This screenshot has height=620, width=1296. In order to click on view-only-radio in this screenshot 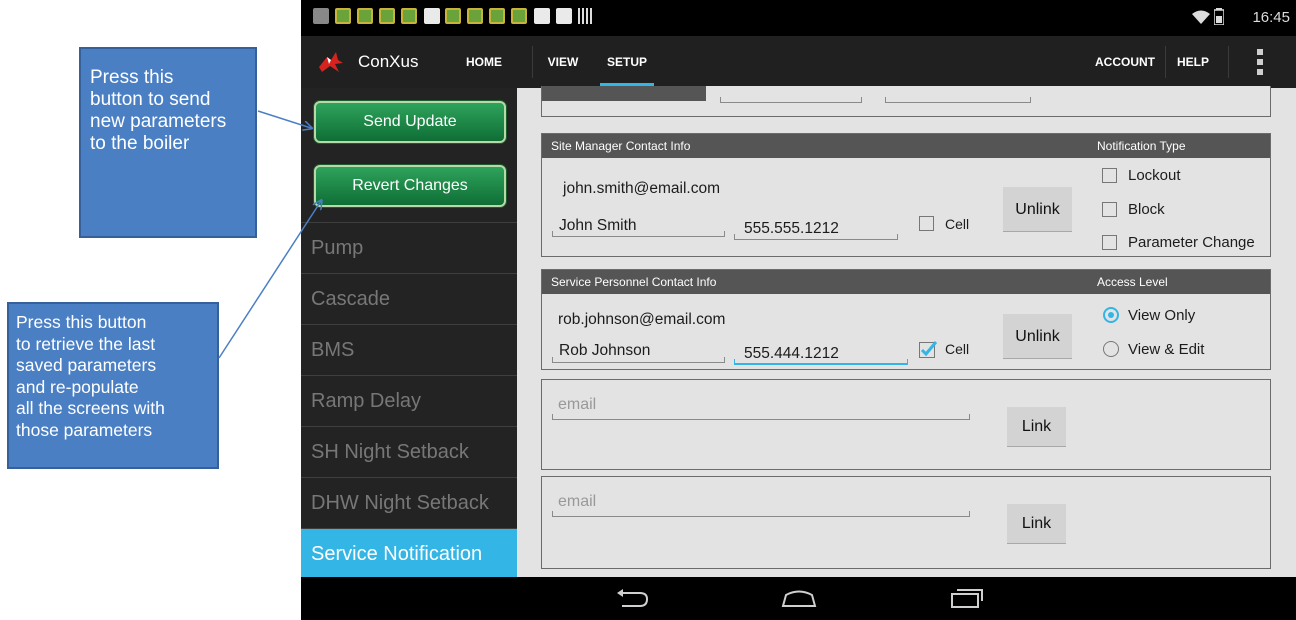, I will do `click(1111, 315)`.